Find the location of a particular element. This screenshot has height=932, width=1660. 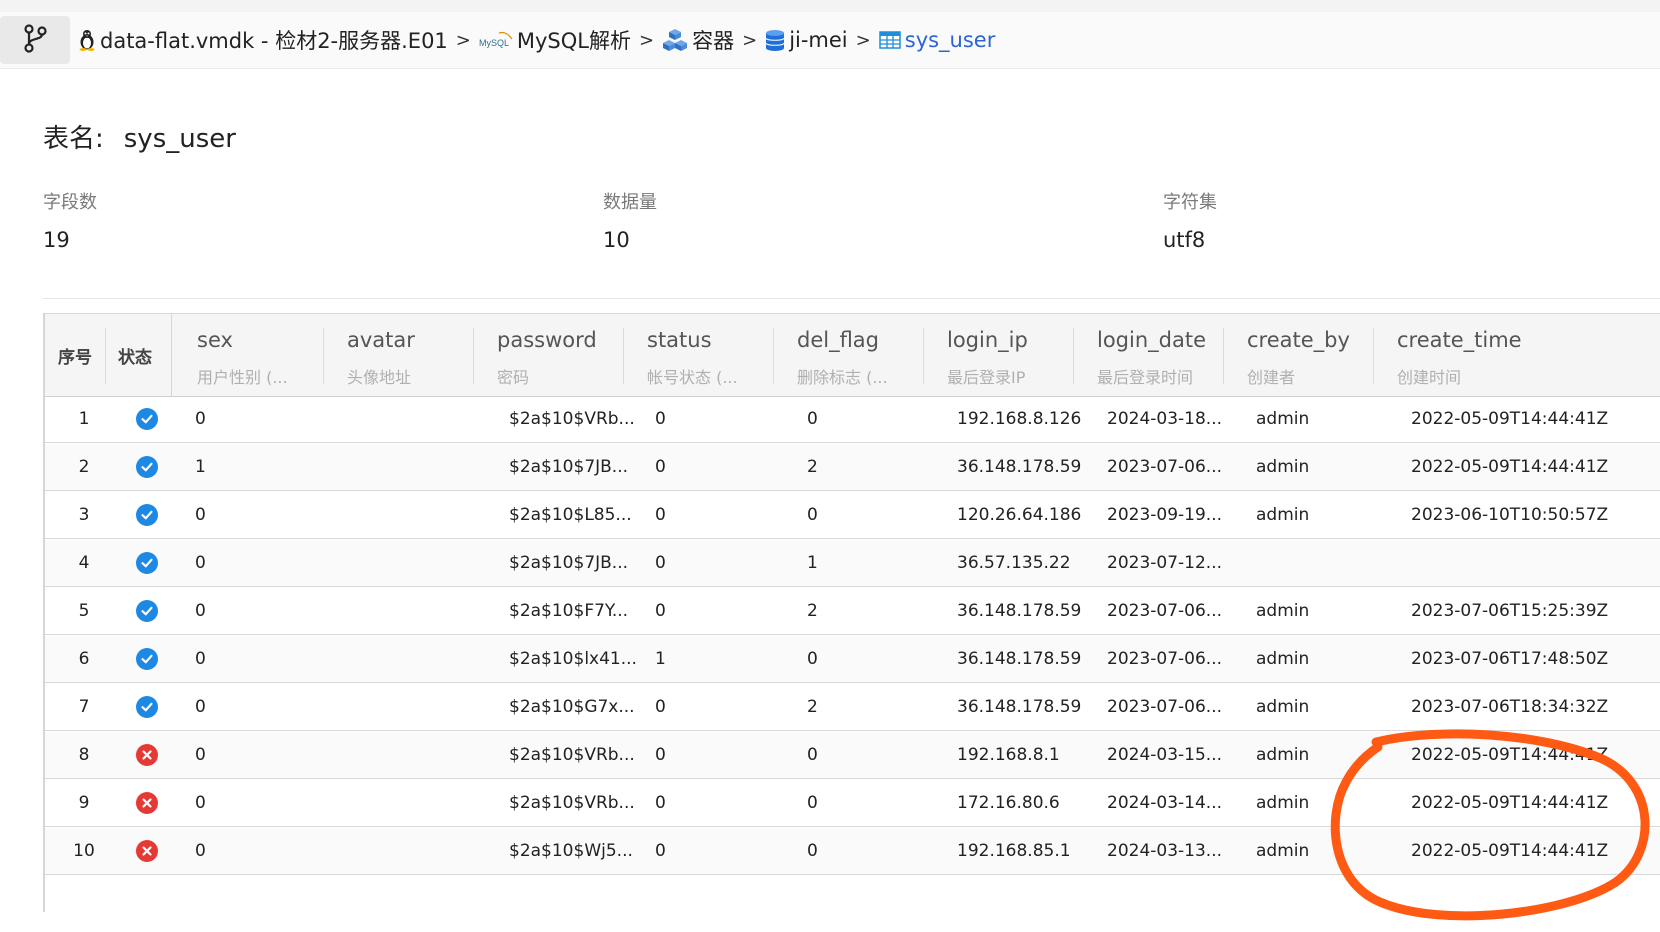

row-index: 4 is located at coordinates (84, 563).